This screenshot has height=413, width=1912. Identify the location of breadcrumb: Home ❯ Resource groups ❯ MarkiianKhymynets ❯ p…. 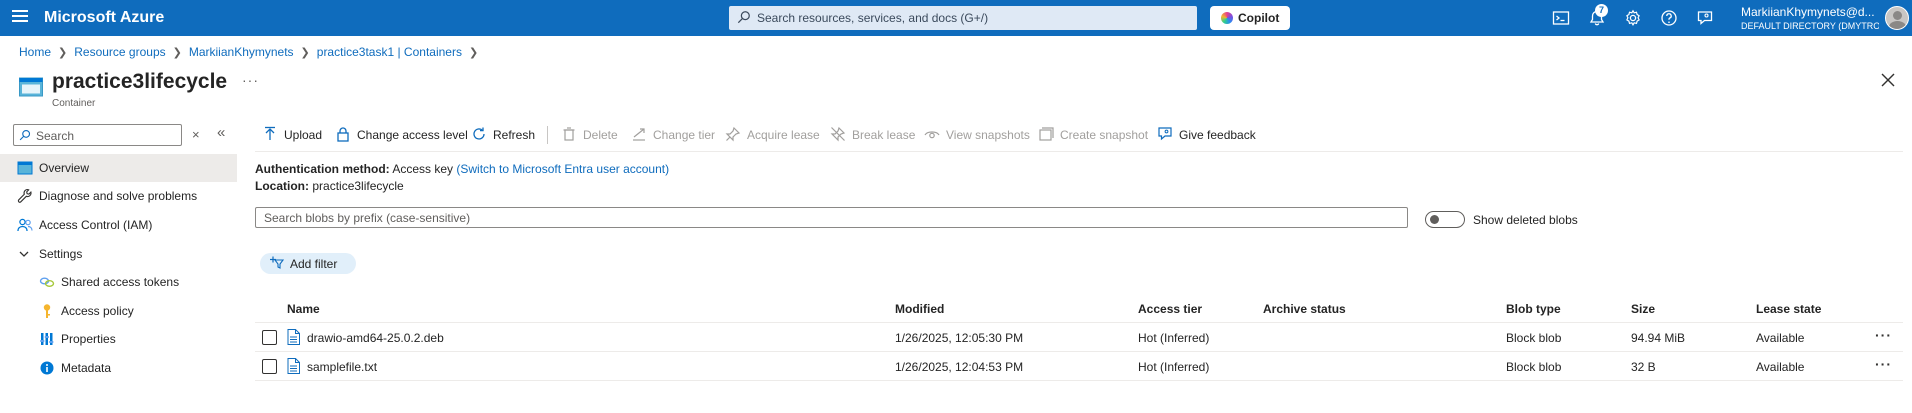
(252, 52).